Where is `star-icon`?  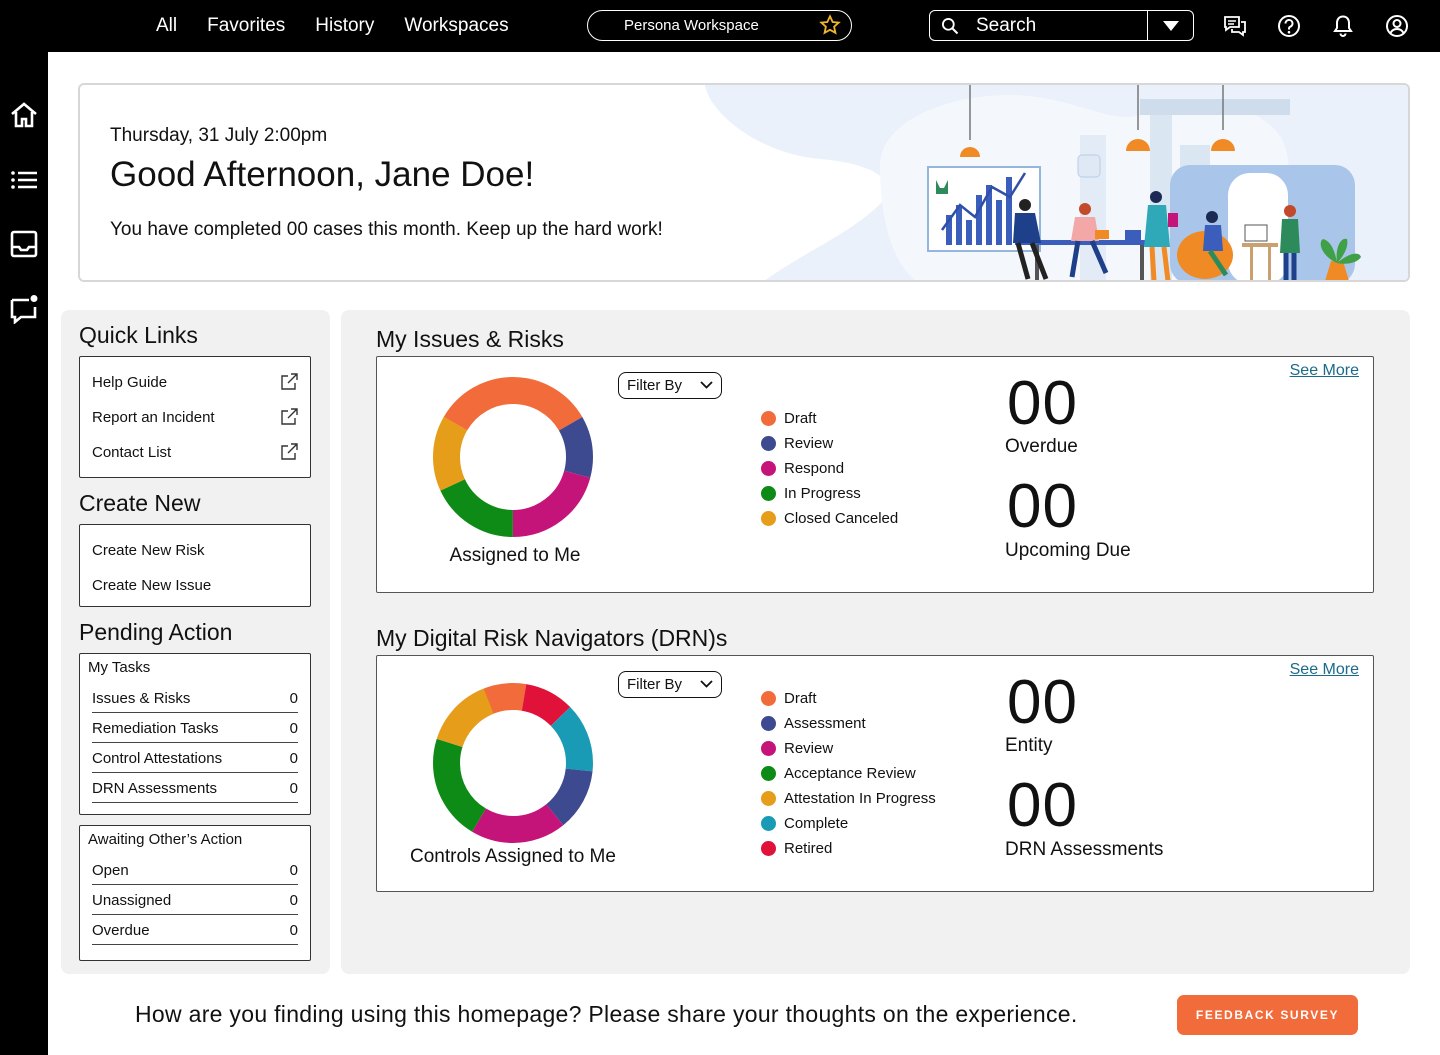 star-icon is located at coordinates (830, 25).